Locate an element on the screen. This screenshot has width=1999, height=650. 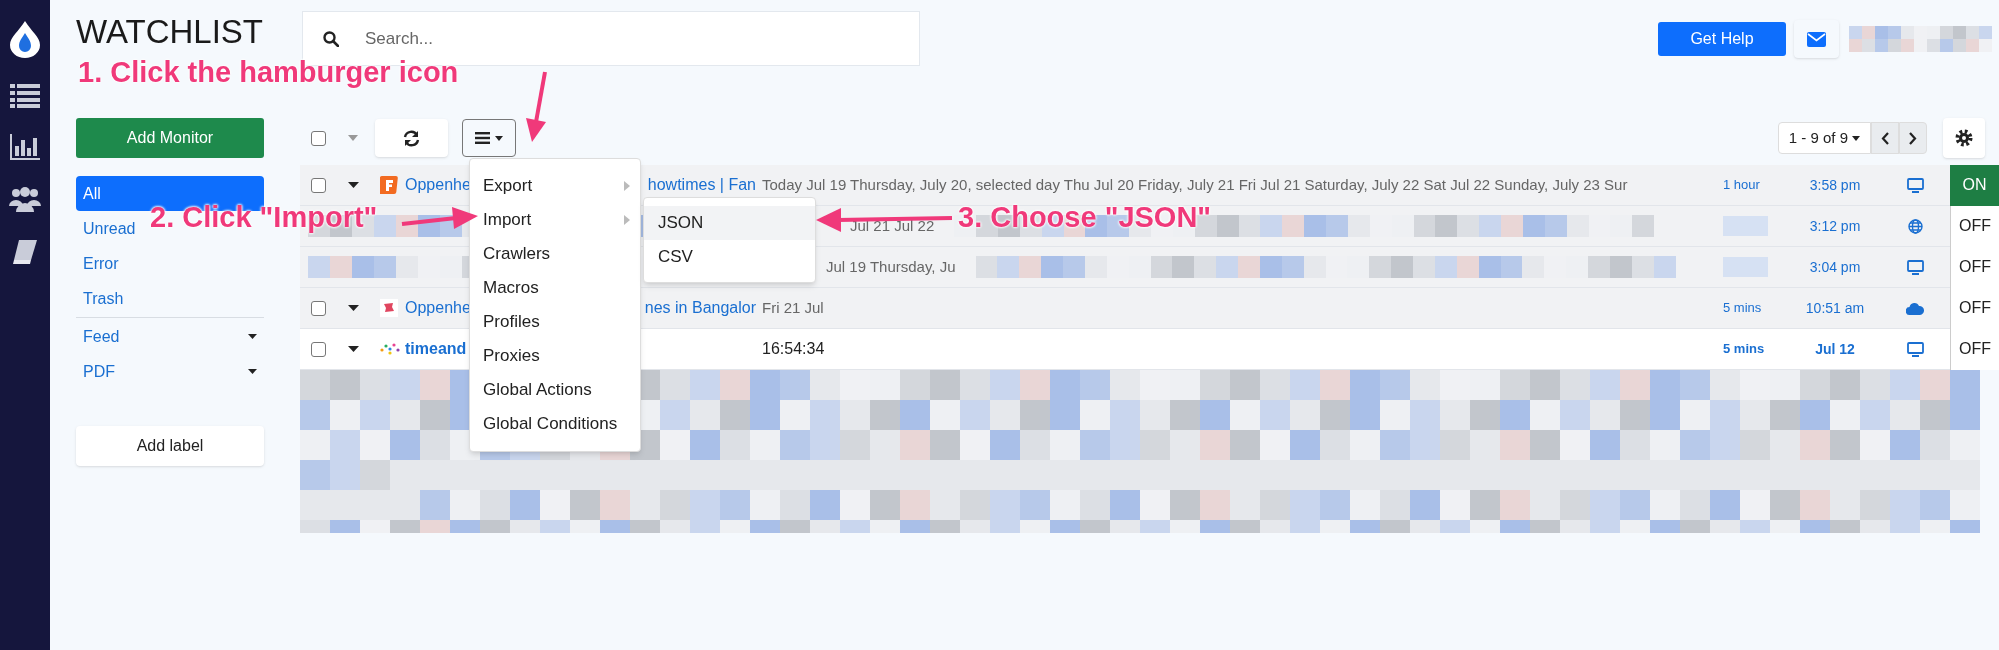
globe-icon is located at coordinates (1915, 226).